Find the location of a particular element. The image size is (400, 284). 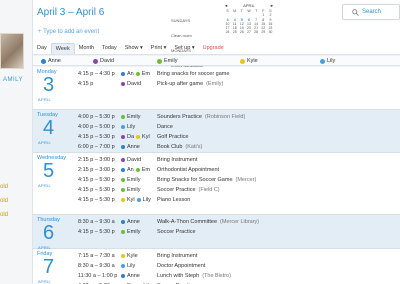

event-row: 4:15 p – 5:30 p Kyl Lily Piano Lesson is located at coordinates (237, 200).